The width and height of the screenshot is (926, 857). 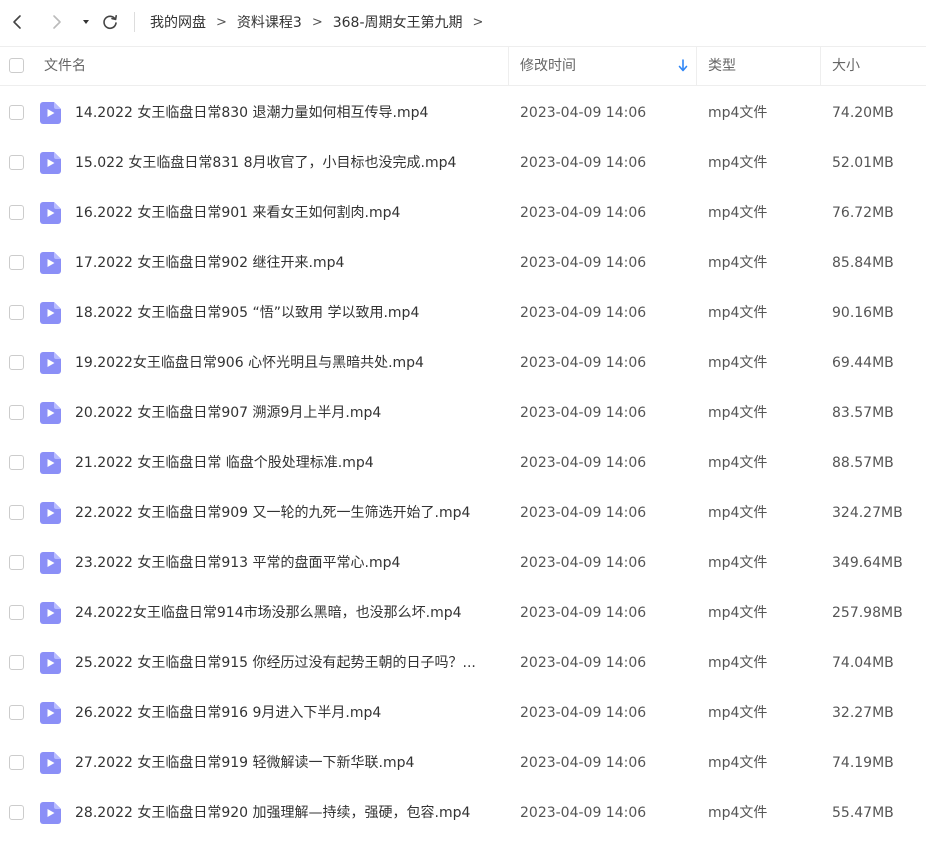 I want to click on file-name: 28.2022 女王临盘日常920 加强理解—持续，强硬，包容.mp4, so click(x=287, y=813).